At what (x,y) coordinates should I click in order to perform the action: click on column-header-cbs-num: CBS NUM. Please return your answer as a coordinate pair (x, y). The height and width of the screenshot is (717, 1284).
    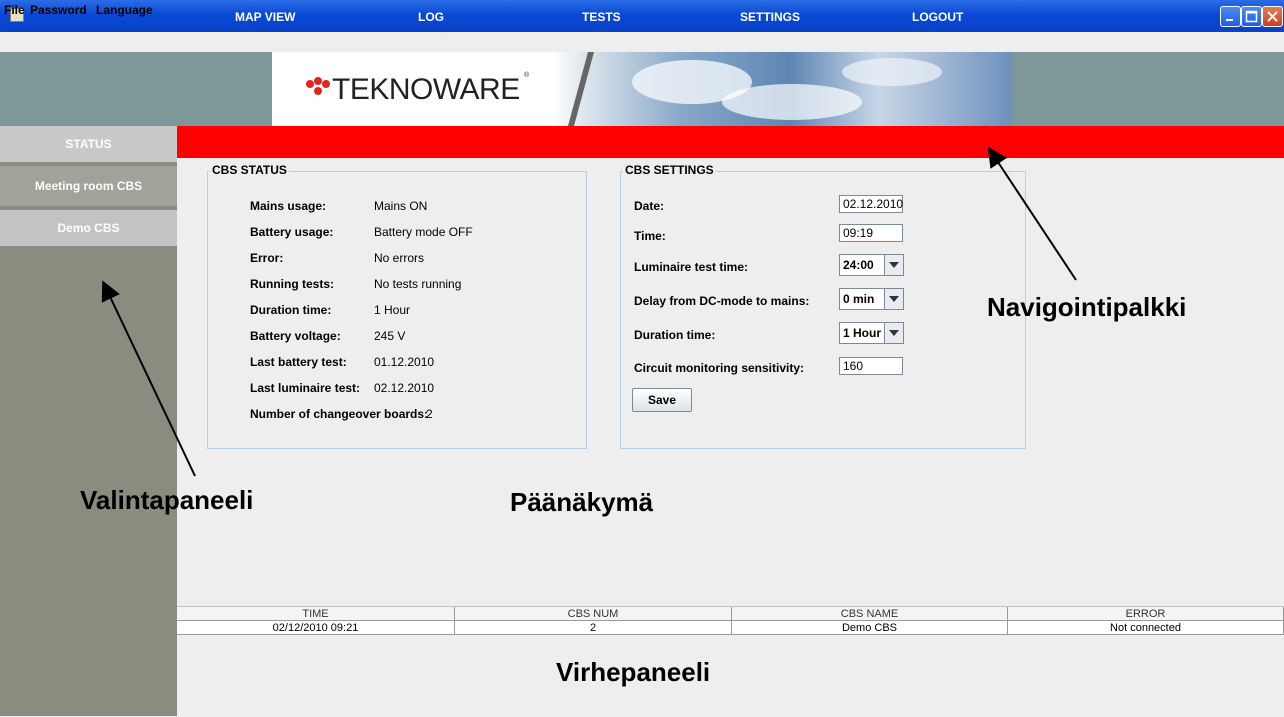
    Looking at the image, I should click on (593, 614).